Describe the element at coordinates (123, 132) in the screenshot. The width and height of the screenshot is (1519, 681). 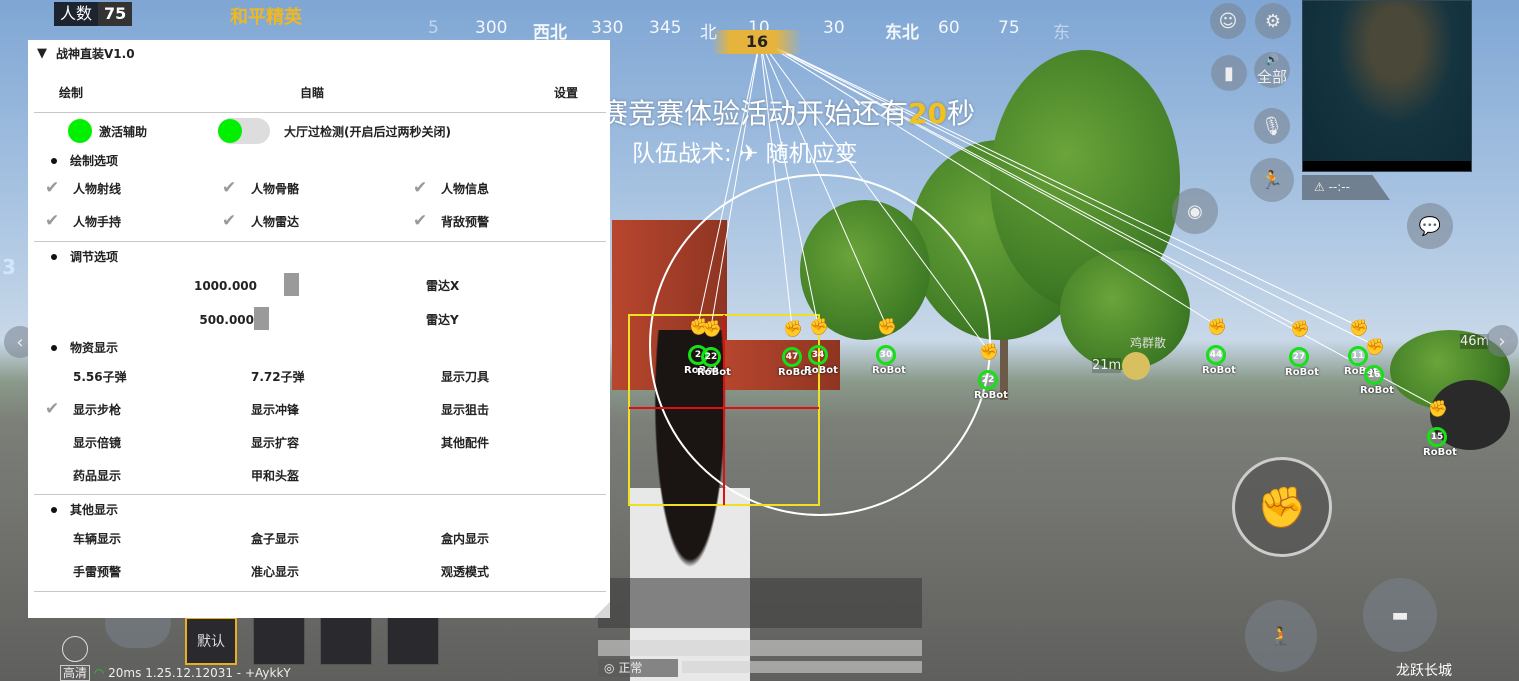
I see `activate-label: 激活辅助` at that location.